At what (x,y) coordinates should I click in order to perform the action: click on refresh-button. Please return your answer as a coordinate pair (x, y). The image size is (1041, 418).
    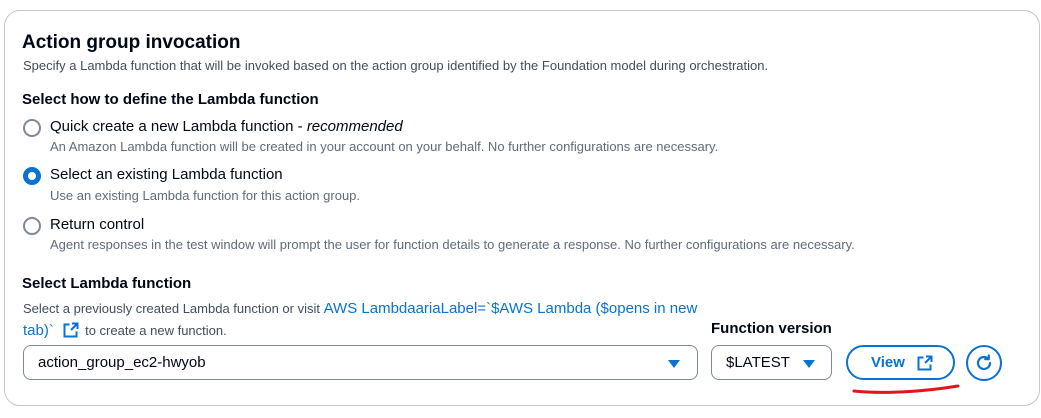
    Looking at the image, I should click on (984, 363).